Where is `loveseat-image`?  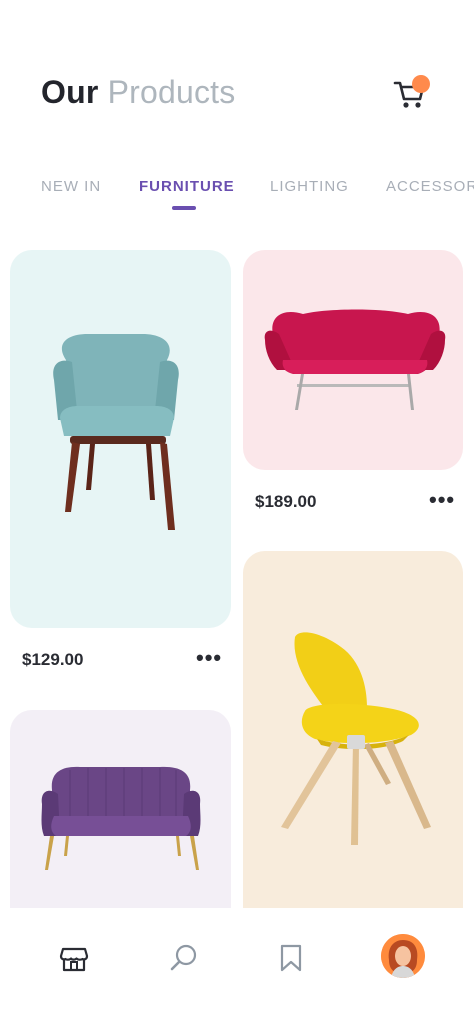 loveseat-image is located at coordinates (121, 818).